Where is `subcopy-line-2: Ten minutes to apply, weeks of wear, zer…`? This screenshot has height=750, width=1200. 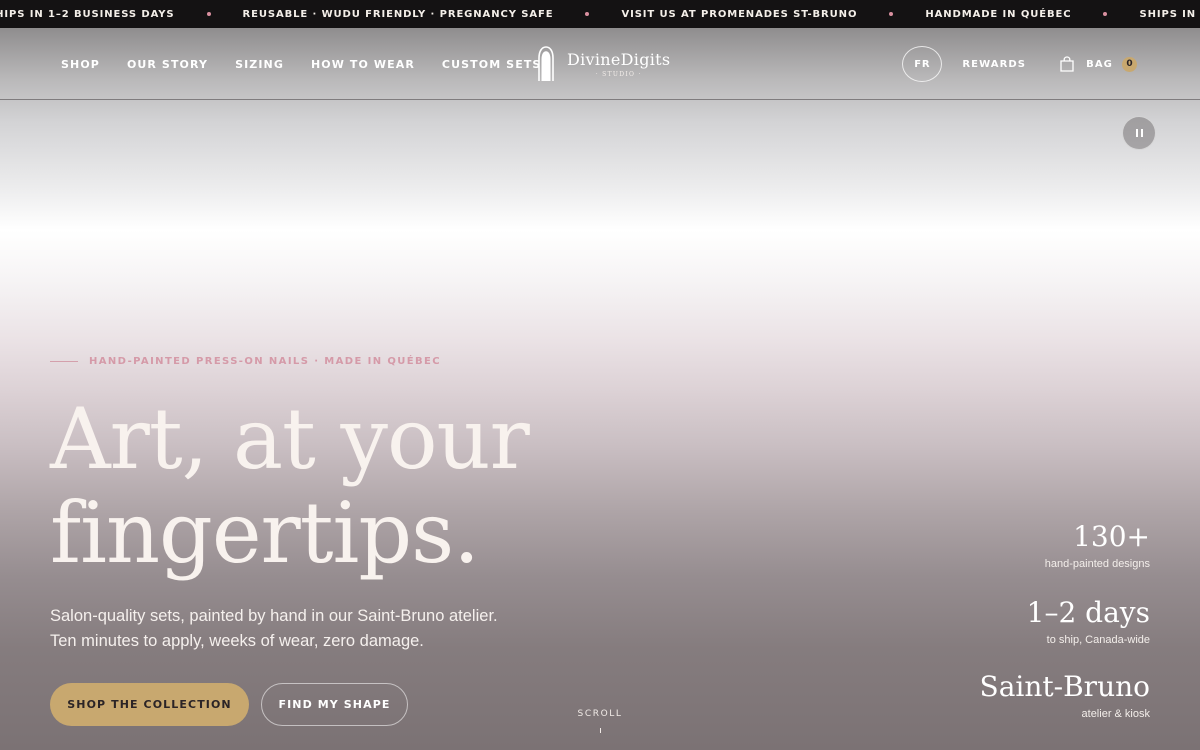 subcopy-line-2: Ten minutes to apply, weeks of wear, zer… is located at coordinates (237, 641).